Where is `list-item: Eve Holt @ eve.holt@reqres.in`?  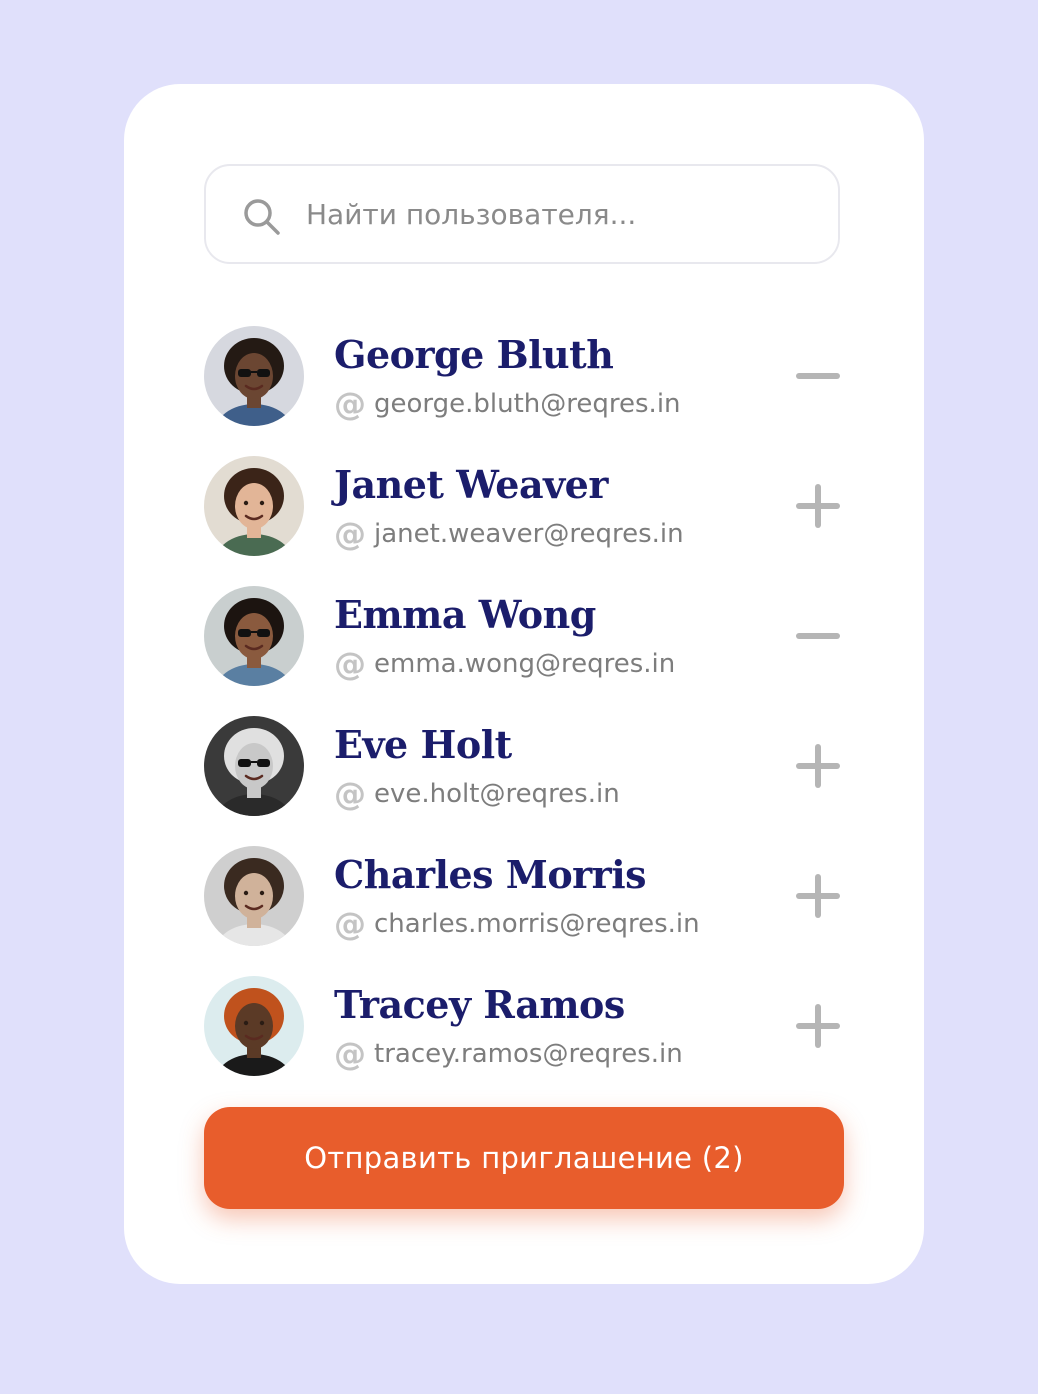
list-item: Eve Holt @ eve.holt@reqres.in is located at coordinates (522, 781).